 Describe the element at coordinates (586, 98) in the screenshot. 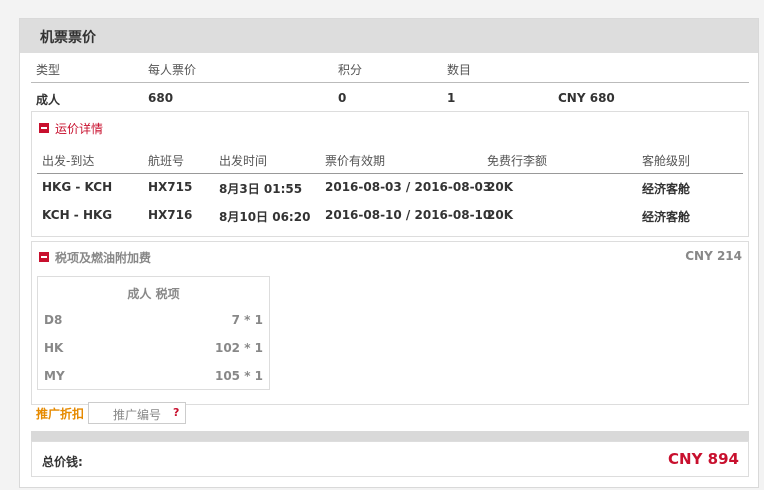

I see `row-total: CNY 680` at that location.